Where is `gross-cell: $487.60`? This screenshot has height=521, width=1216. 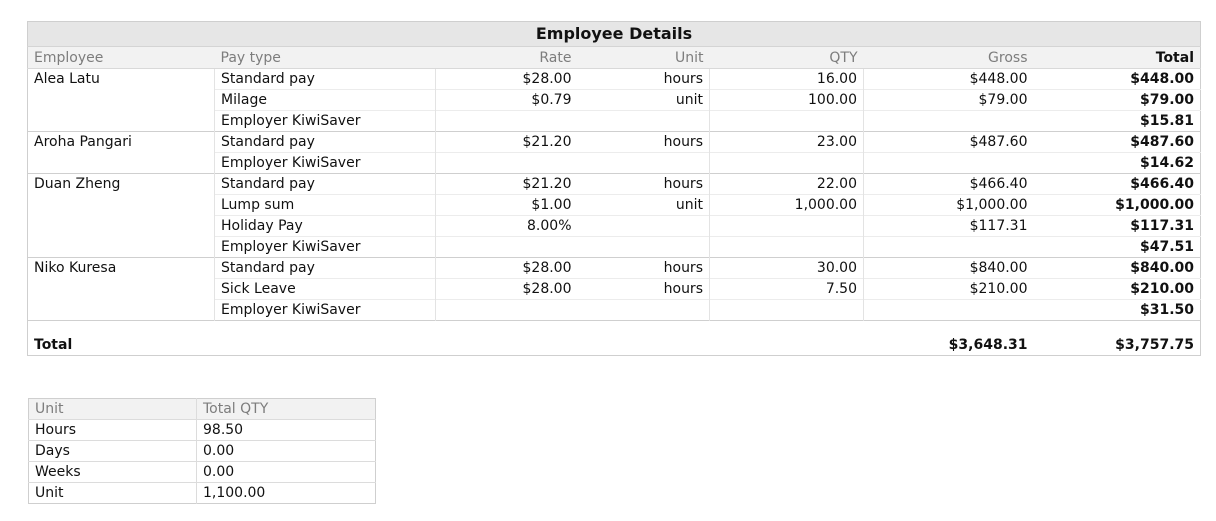
gross-cell: $487.60 is located at coordinates (948, 142).